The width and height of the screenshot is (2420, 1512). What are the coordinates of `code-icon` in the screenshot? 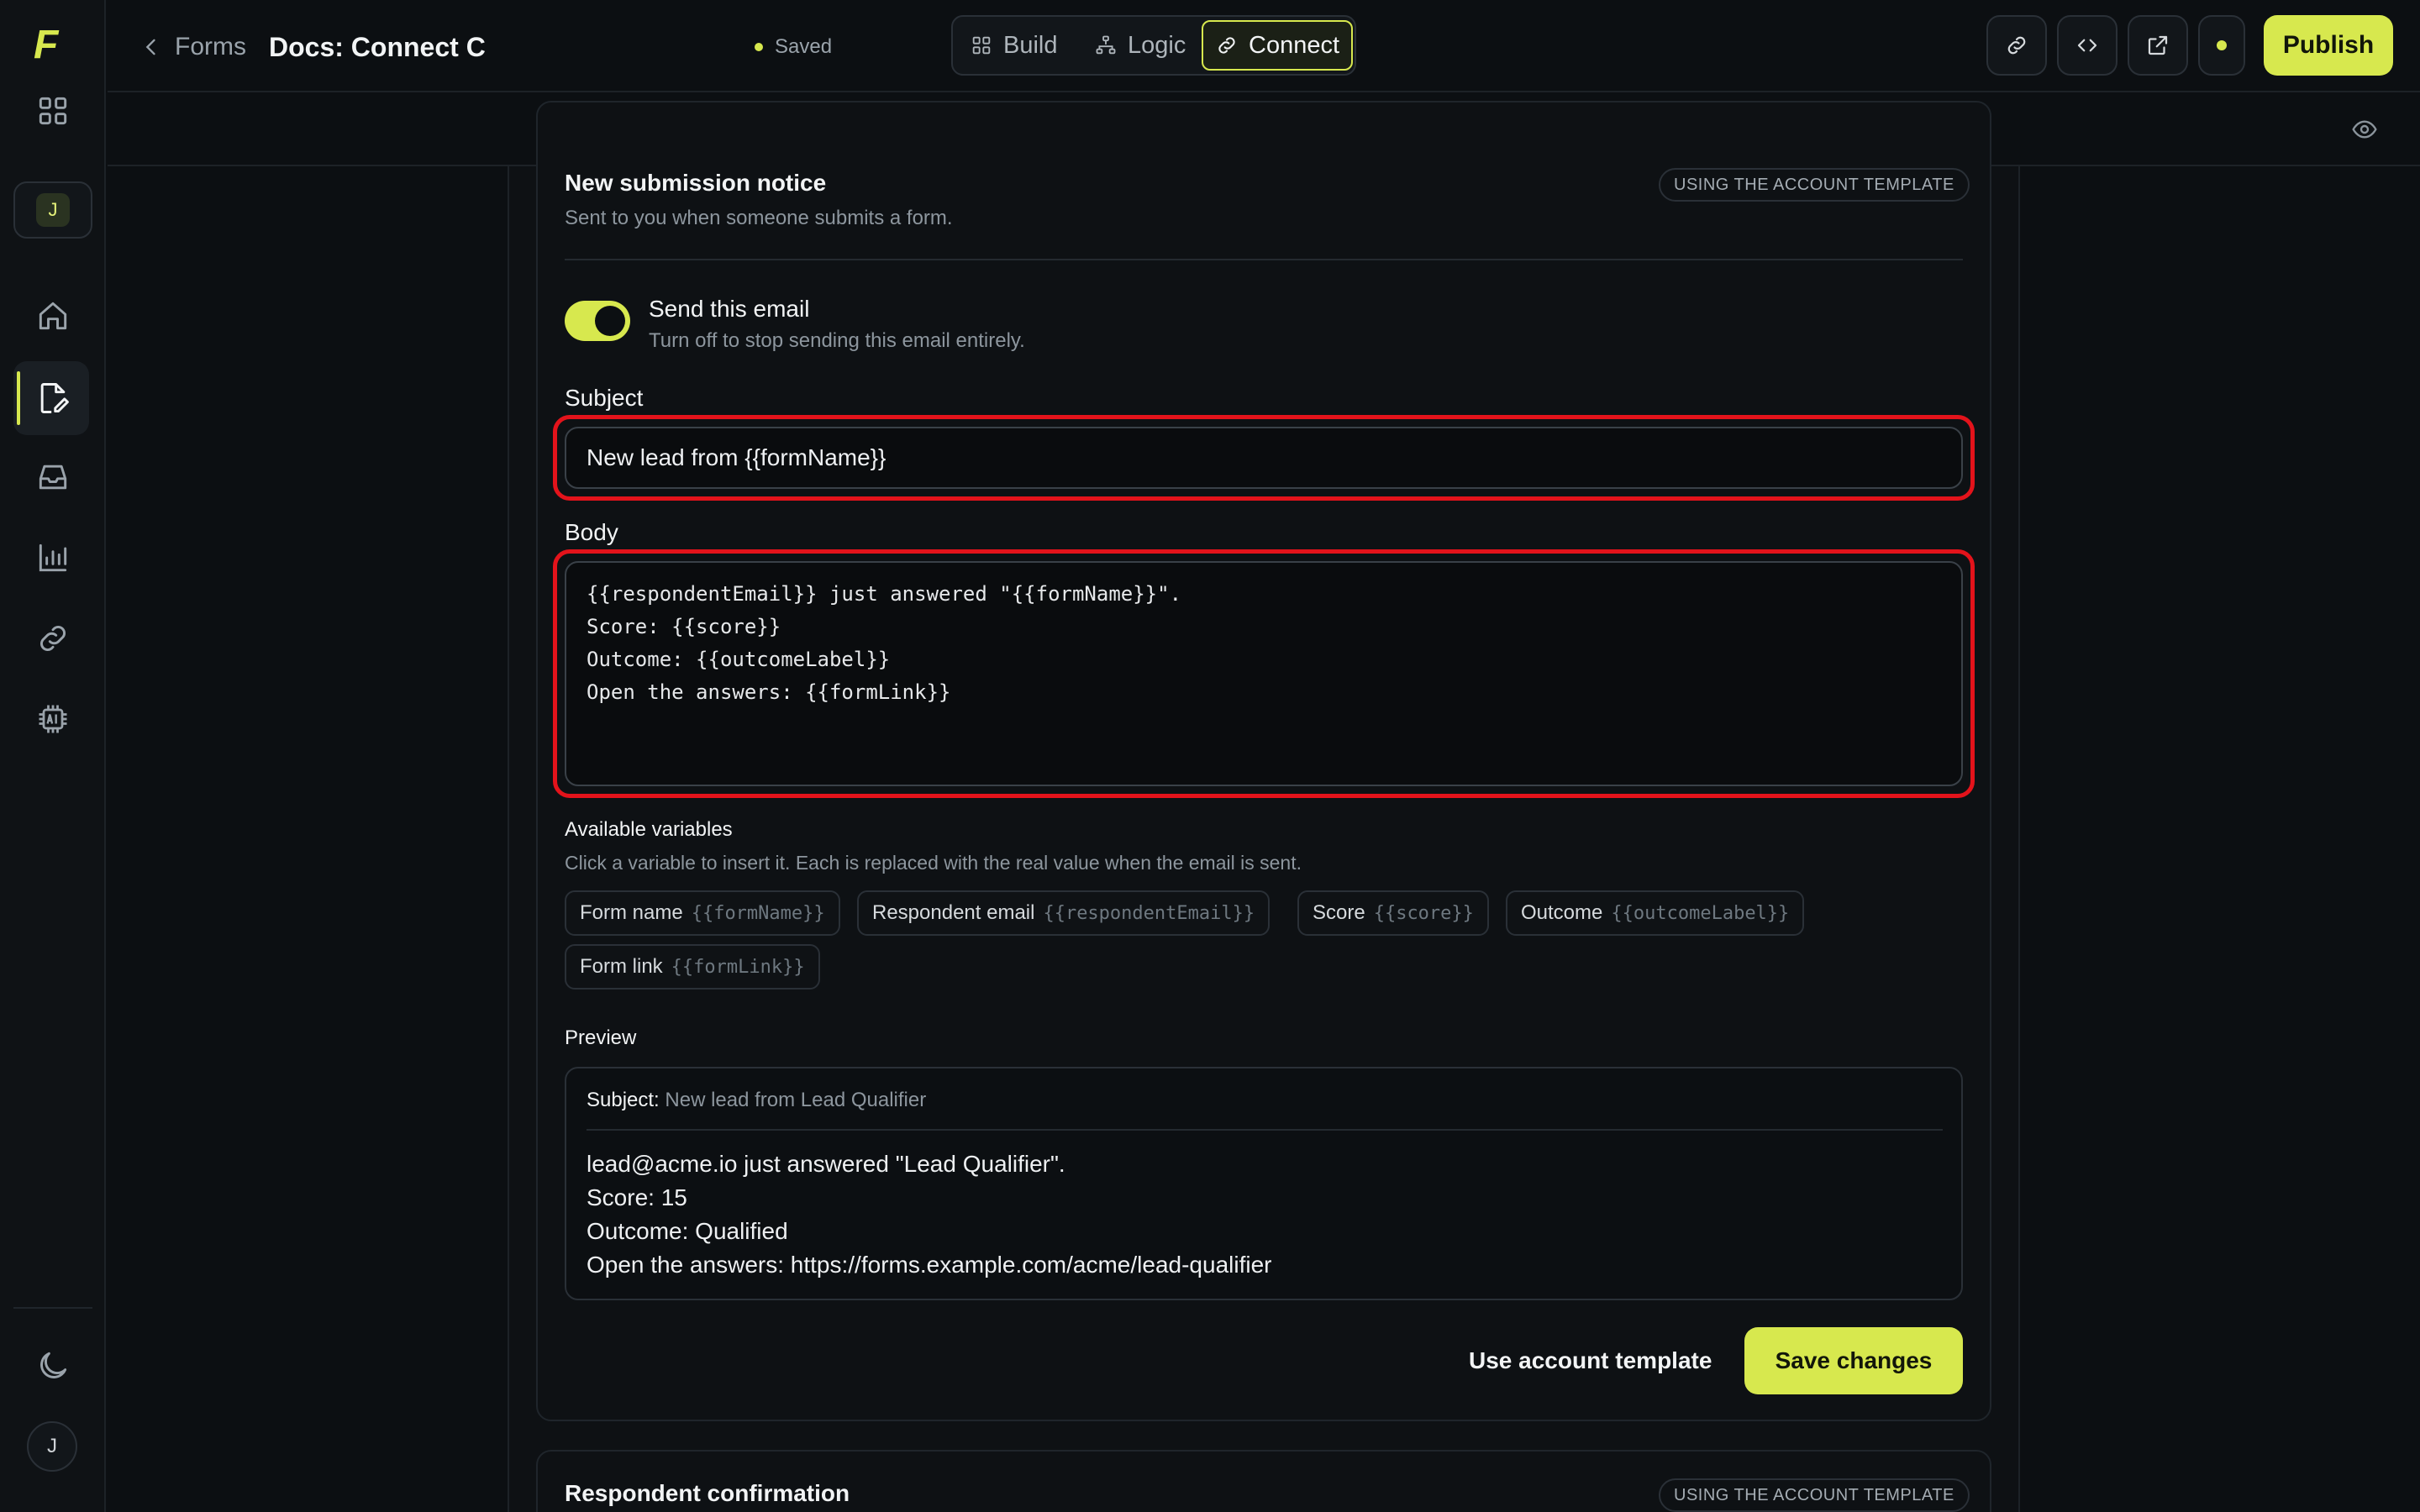 It's located at (2087, 45).